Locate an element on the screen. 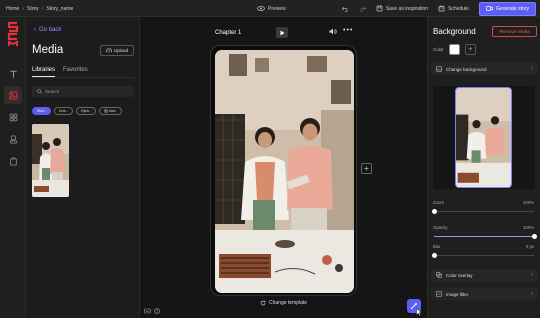  chip-instagram-label: Inst.. is located at coordinates (113, 111).